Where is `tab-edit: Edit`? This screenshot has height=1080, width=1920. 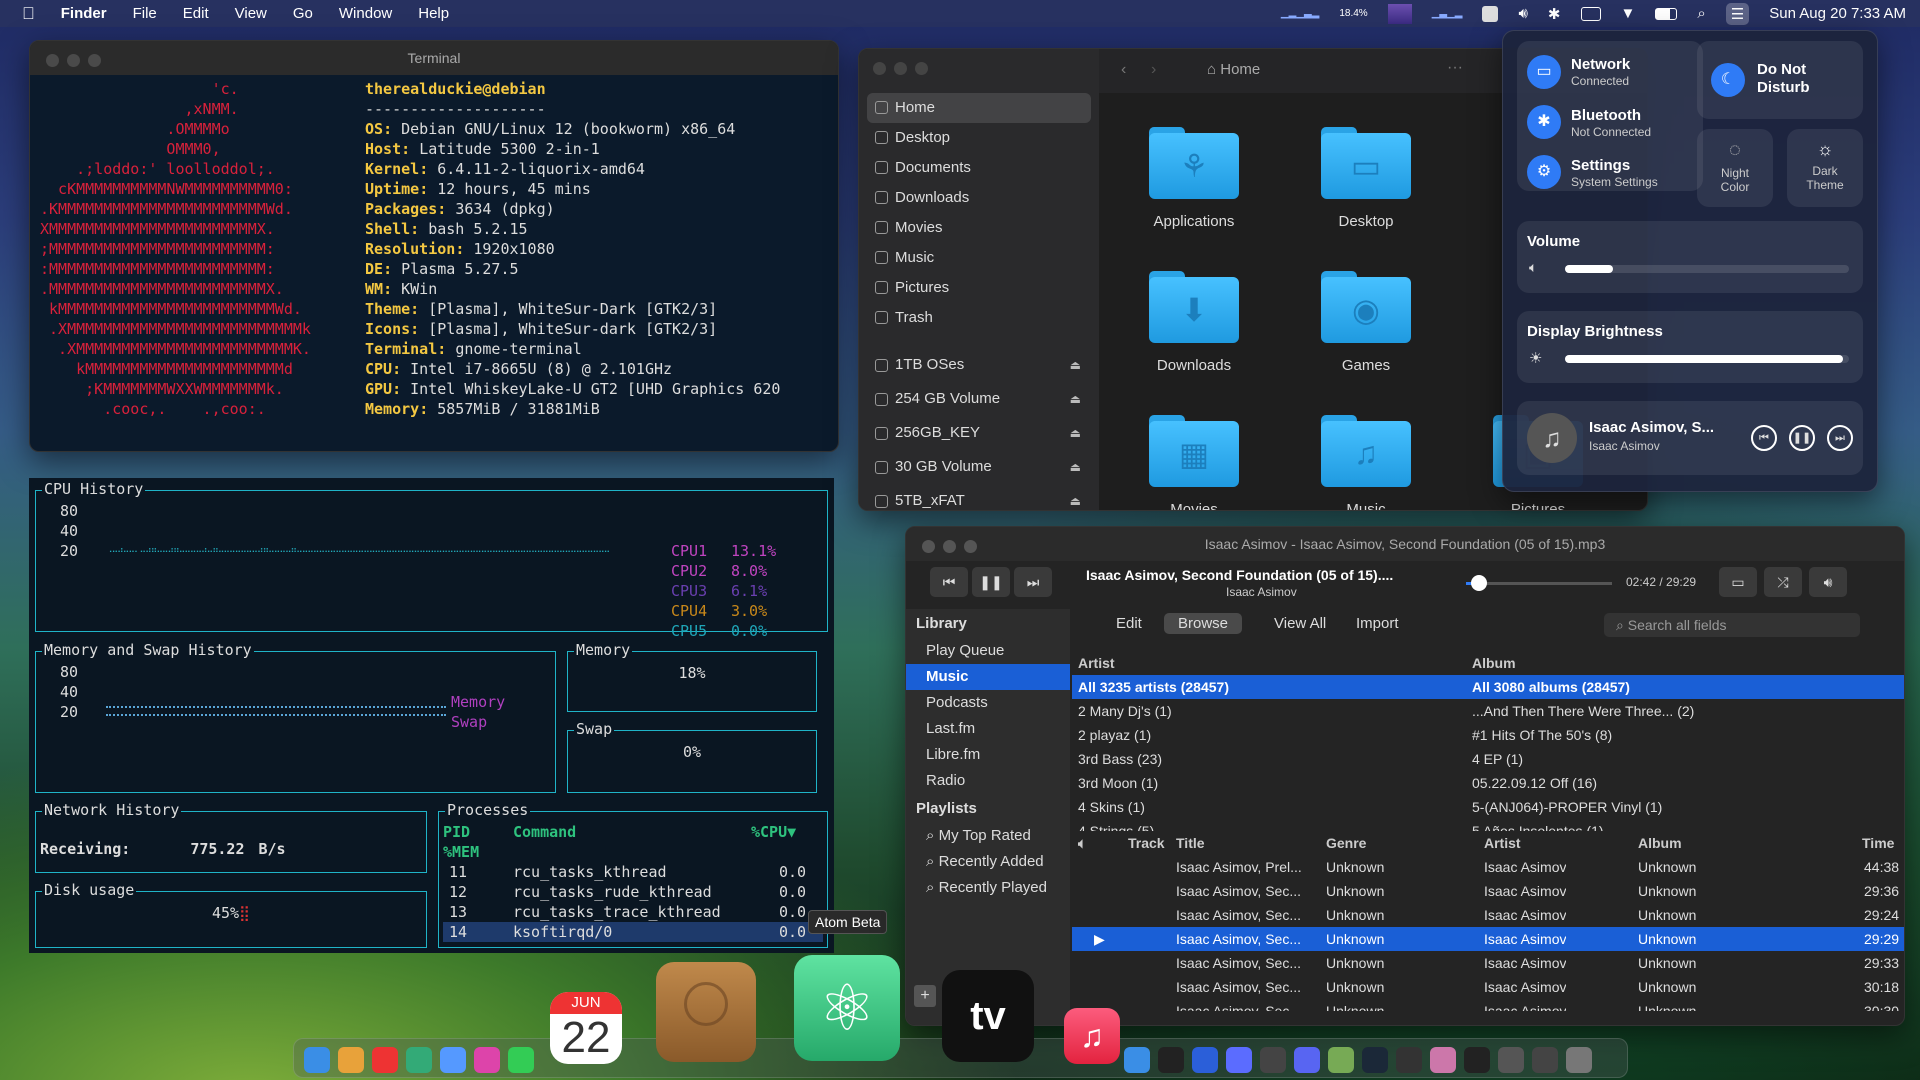 tab-edit: Edit is located at coordinates (1129, 623).